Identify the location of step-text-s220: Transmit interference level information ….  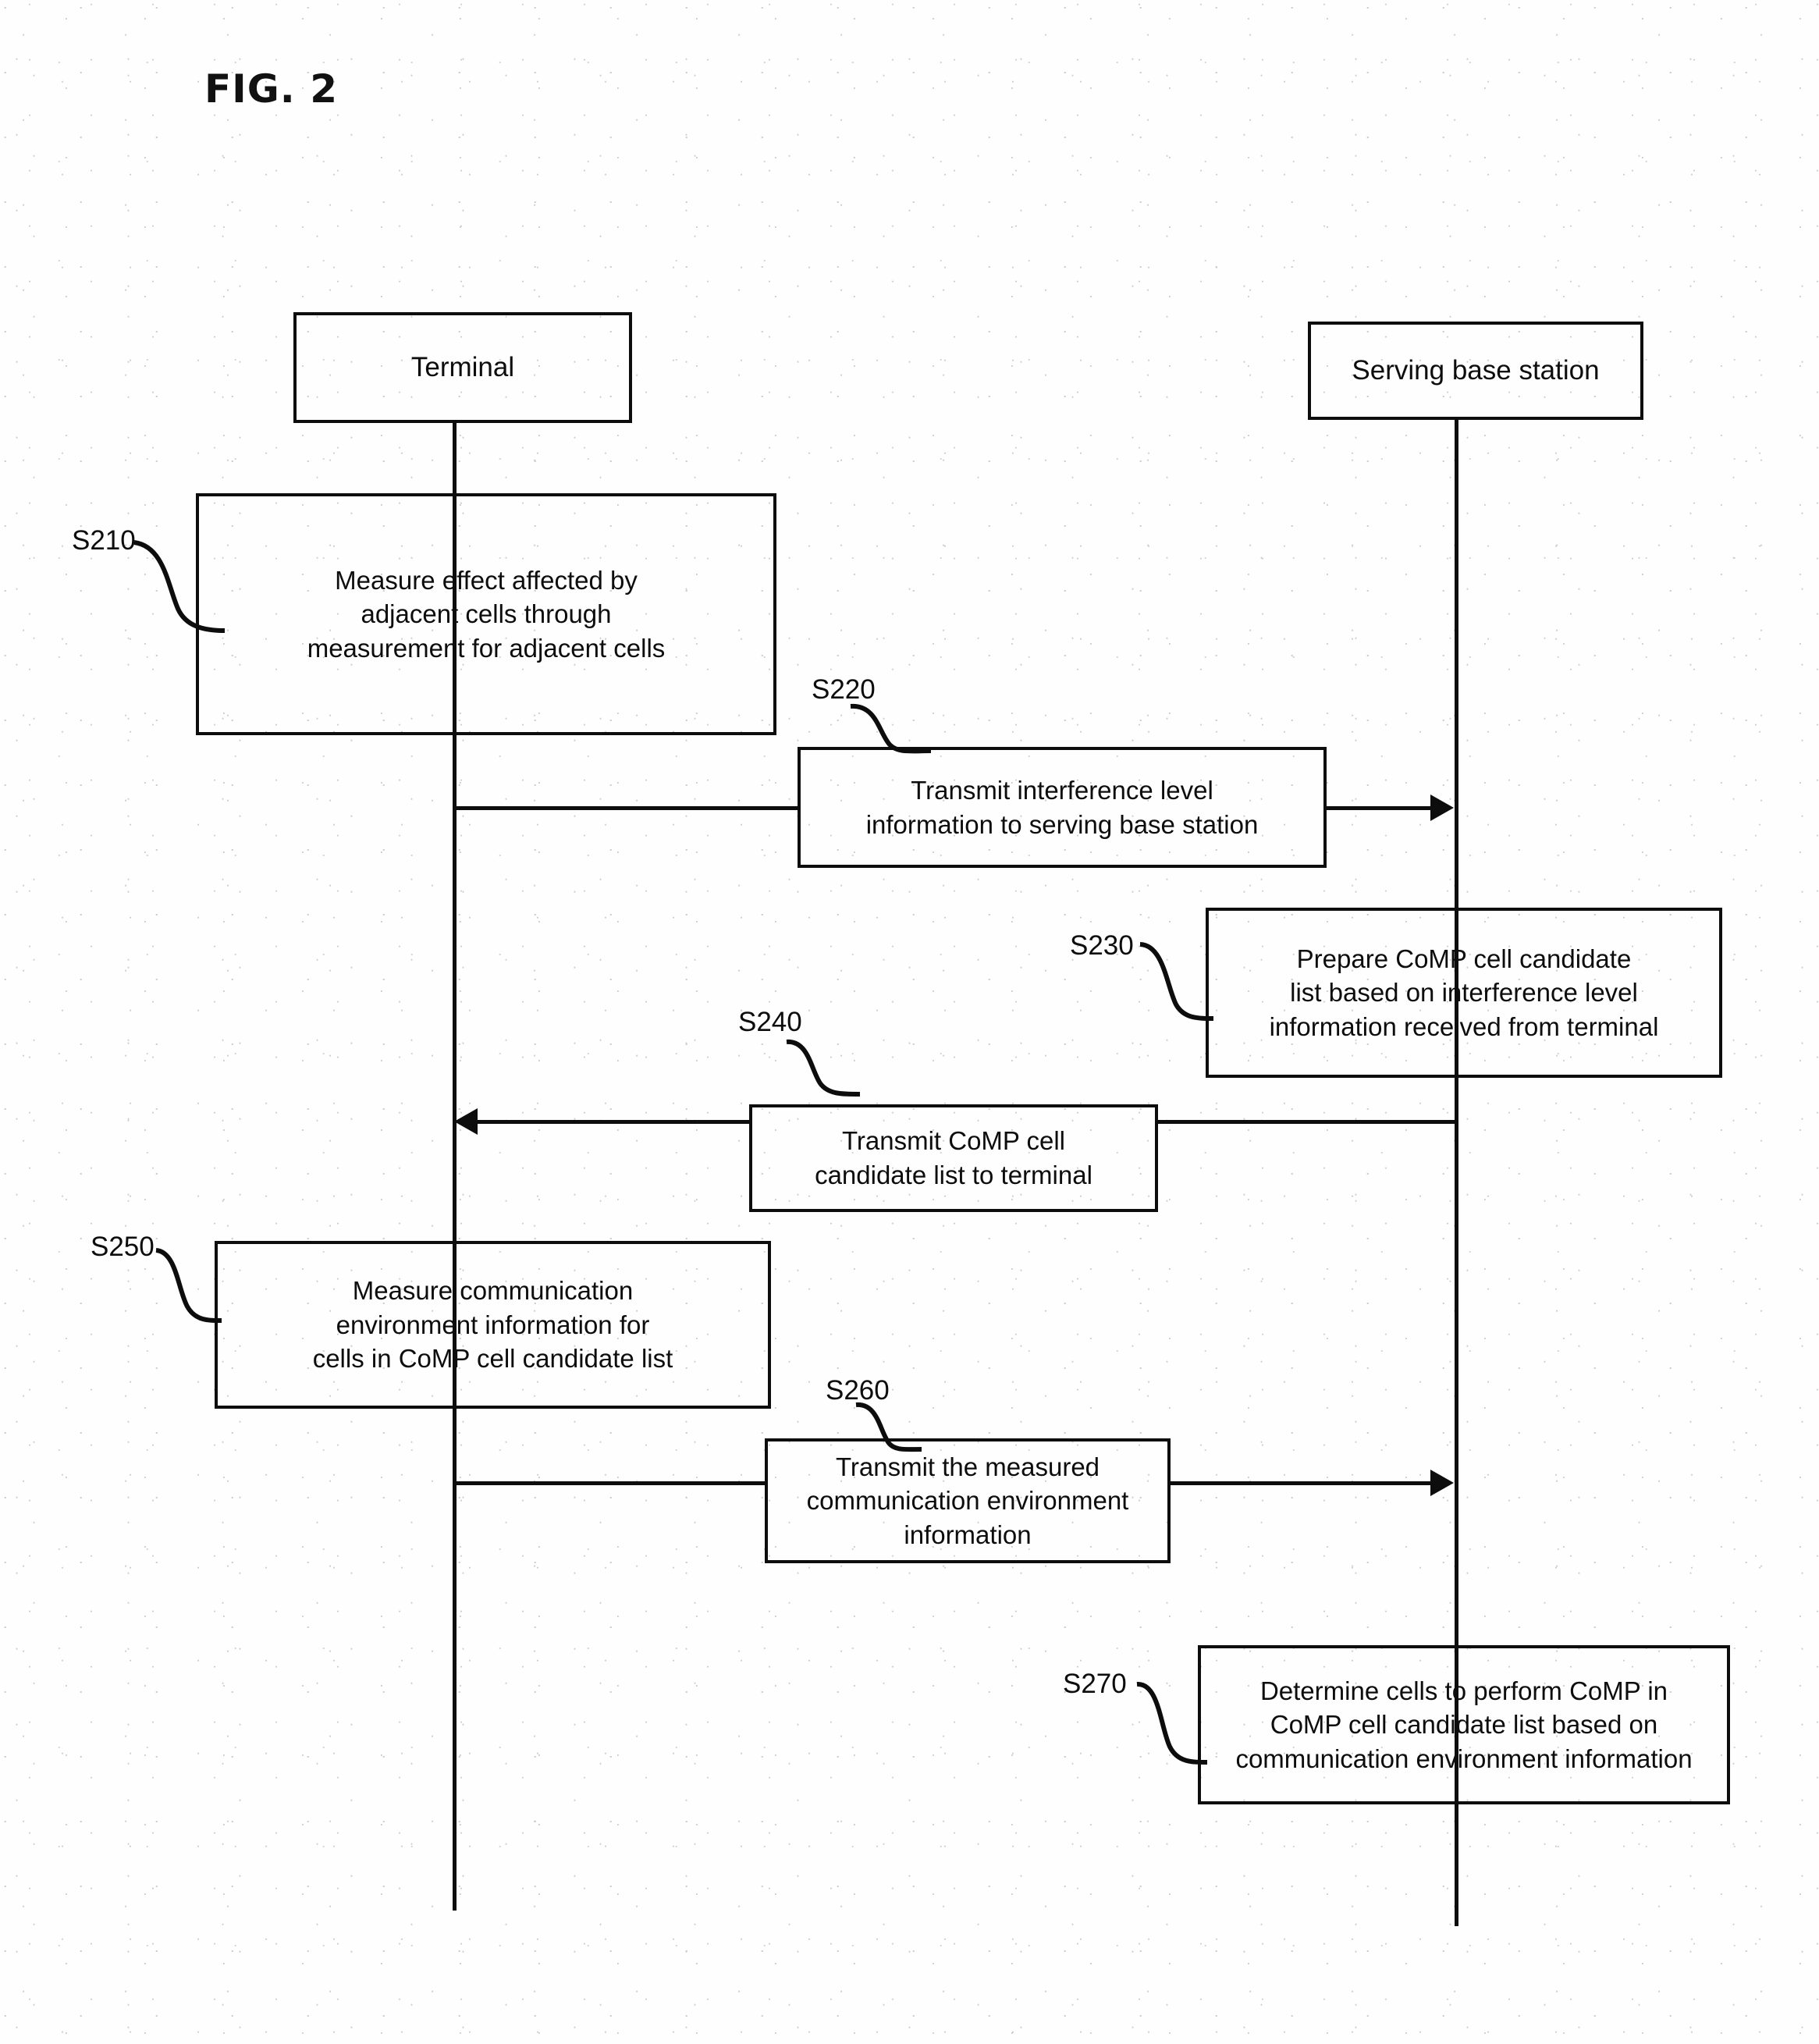
(1062, 807).